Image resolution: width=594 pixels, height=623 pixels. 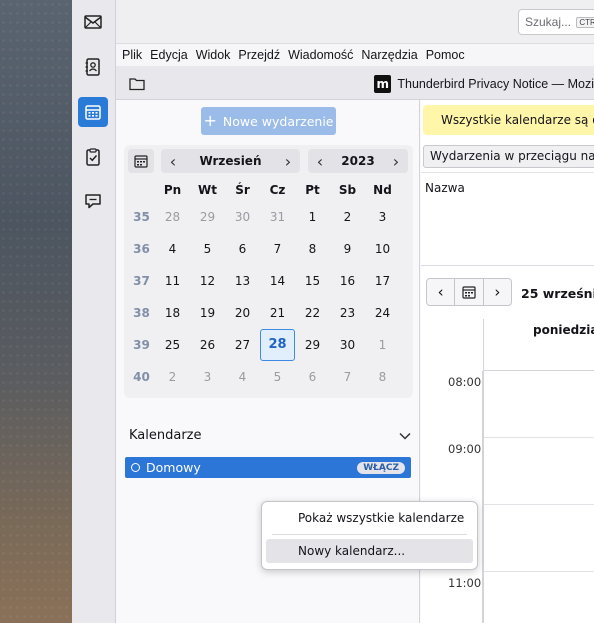 I want to click on weekday-label: Sb, so click(x=347, y=190).